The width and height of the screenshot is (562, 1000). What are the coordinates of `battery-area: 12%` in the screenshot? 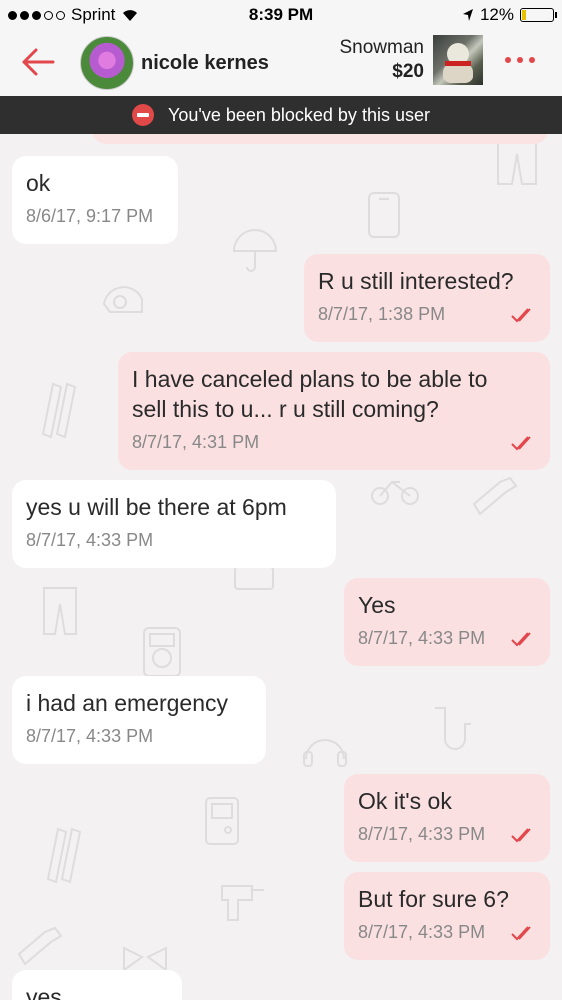 It's located at (509, 15).